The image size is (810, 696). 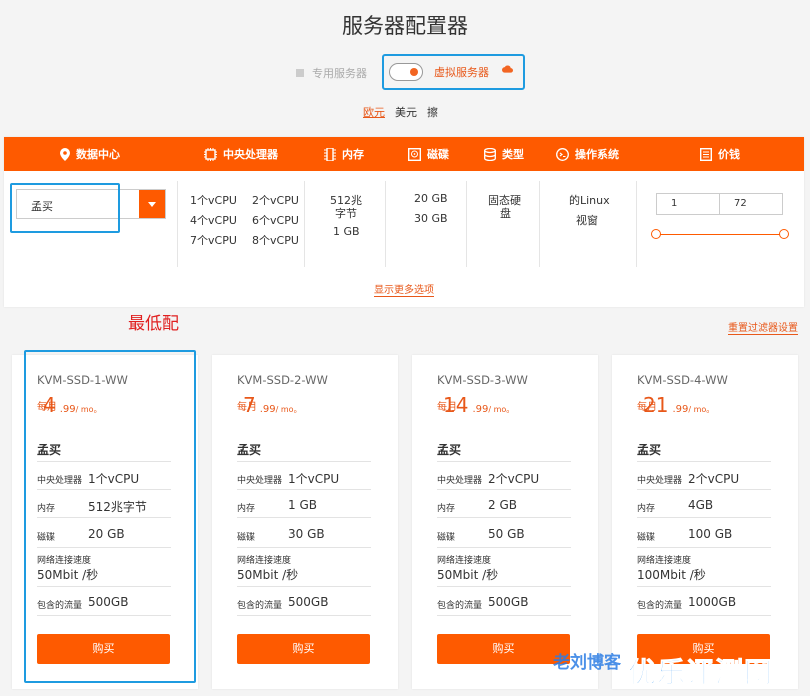 I want to click on type-option-ssd-line2: 盘, so click(x=505, y=213).